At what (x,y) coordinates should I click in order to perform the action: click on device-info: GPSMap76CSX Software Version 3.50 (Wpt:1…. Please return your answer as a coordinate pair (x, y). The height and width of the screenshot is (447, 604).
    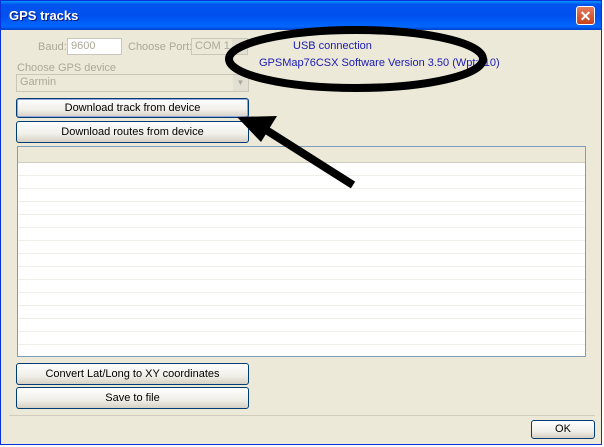
    Looking at the image, I should click on (379, 63).